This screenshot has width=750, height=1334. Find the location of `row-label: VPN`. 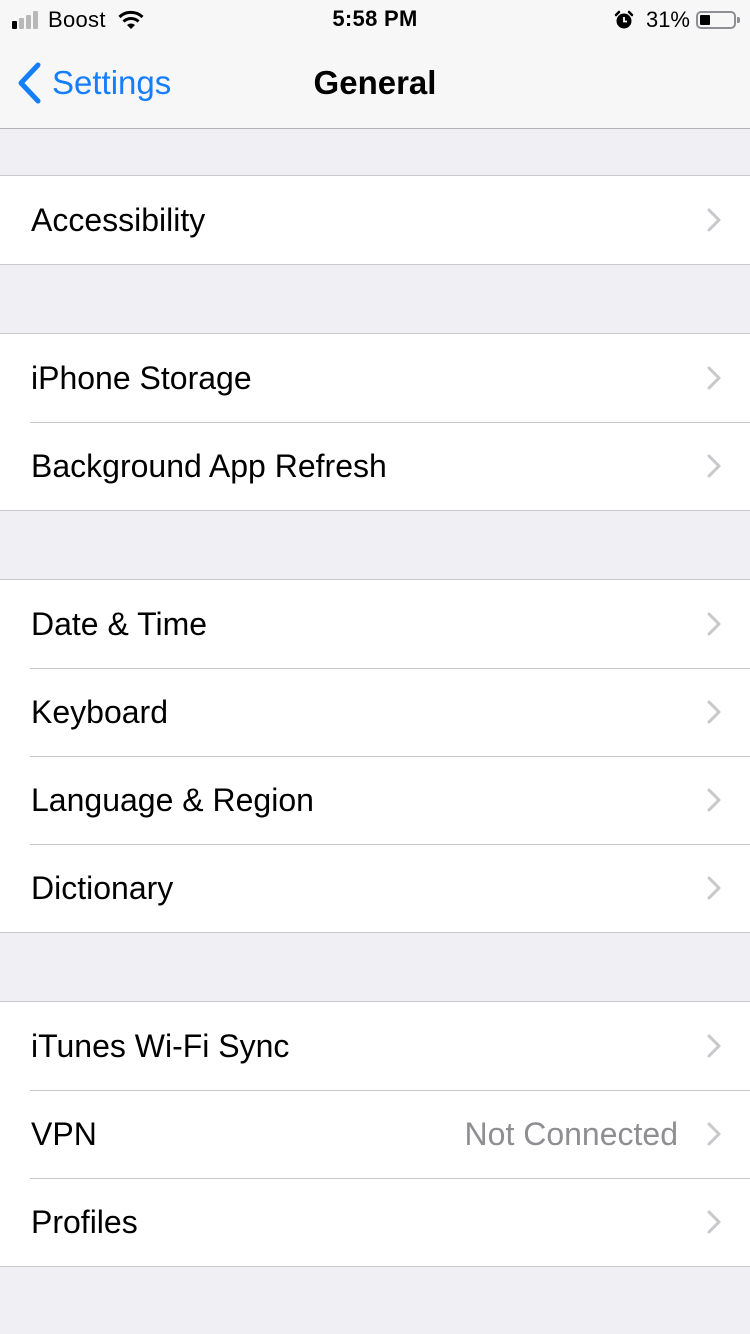

row-label: VPN is located at coordinates (64, 1134).